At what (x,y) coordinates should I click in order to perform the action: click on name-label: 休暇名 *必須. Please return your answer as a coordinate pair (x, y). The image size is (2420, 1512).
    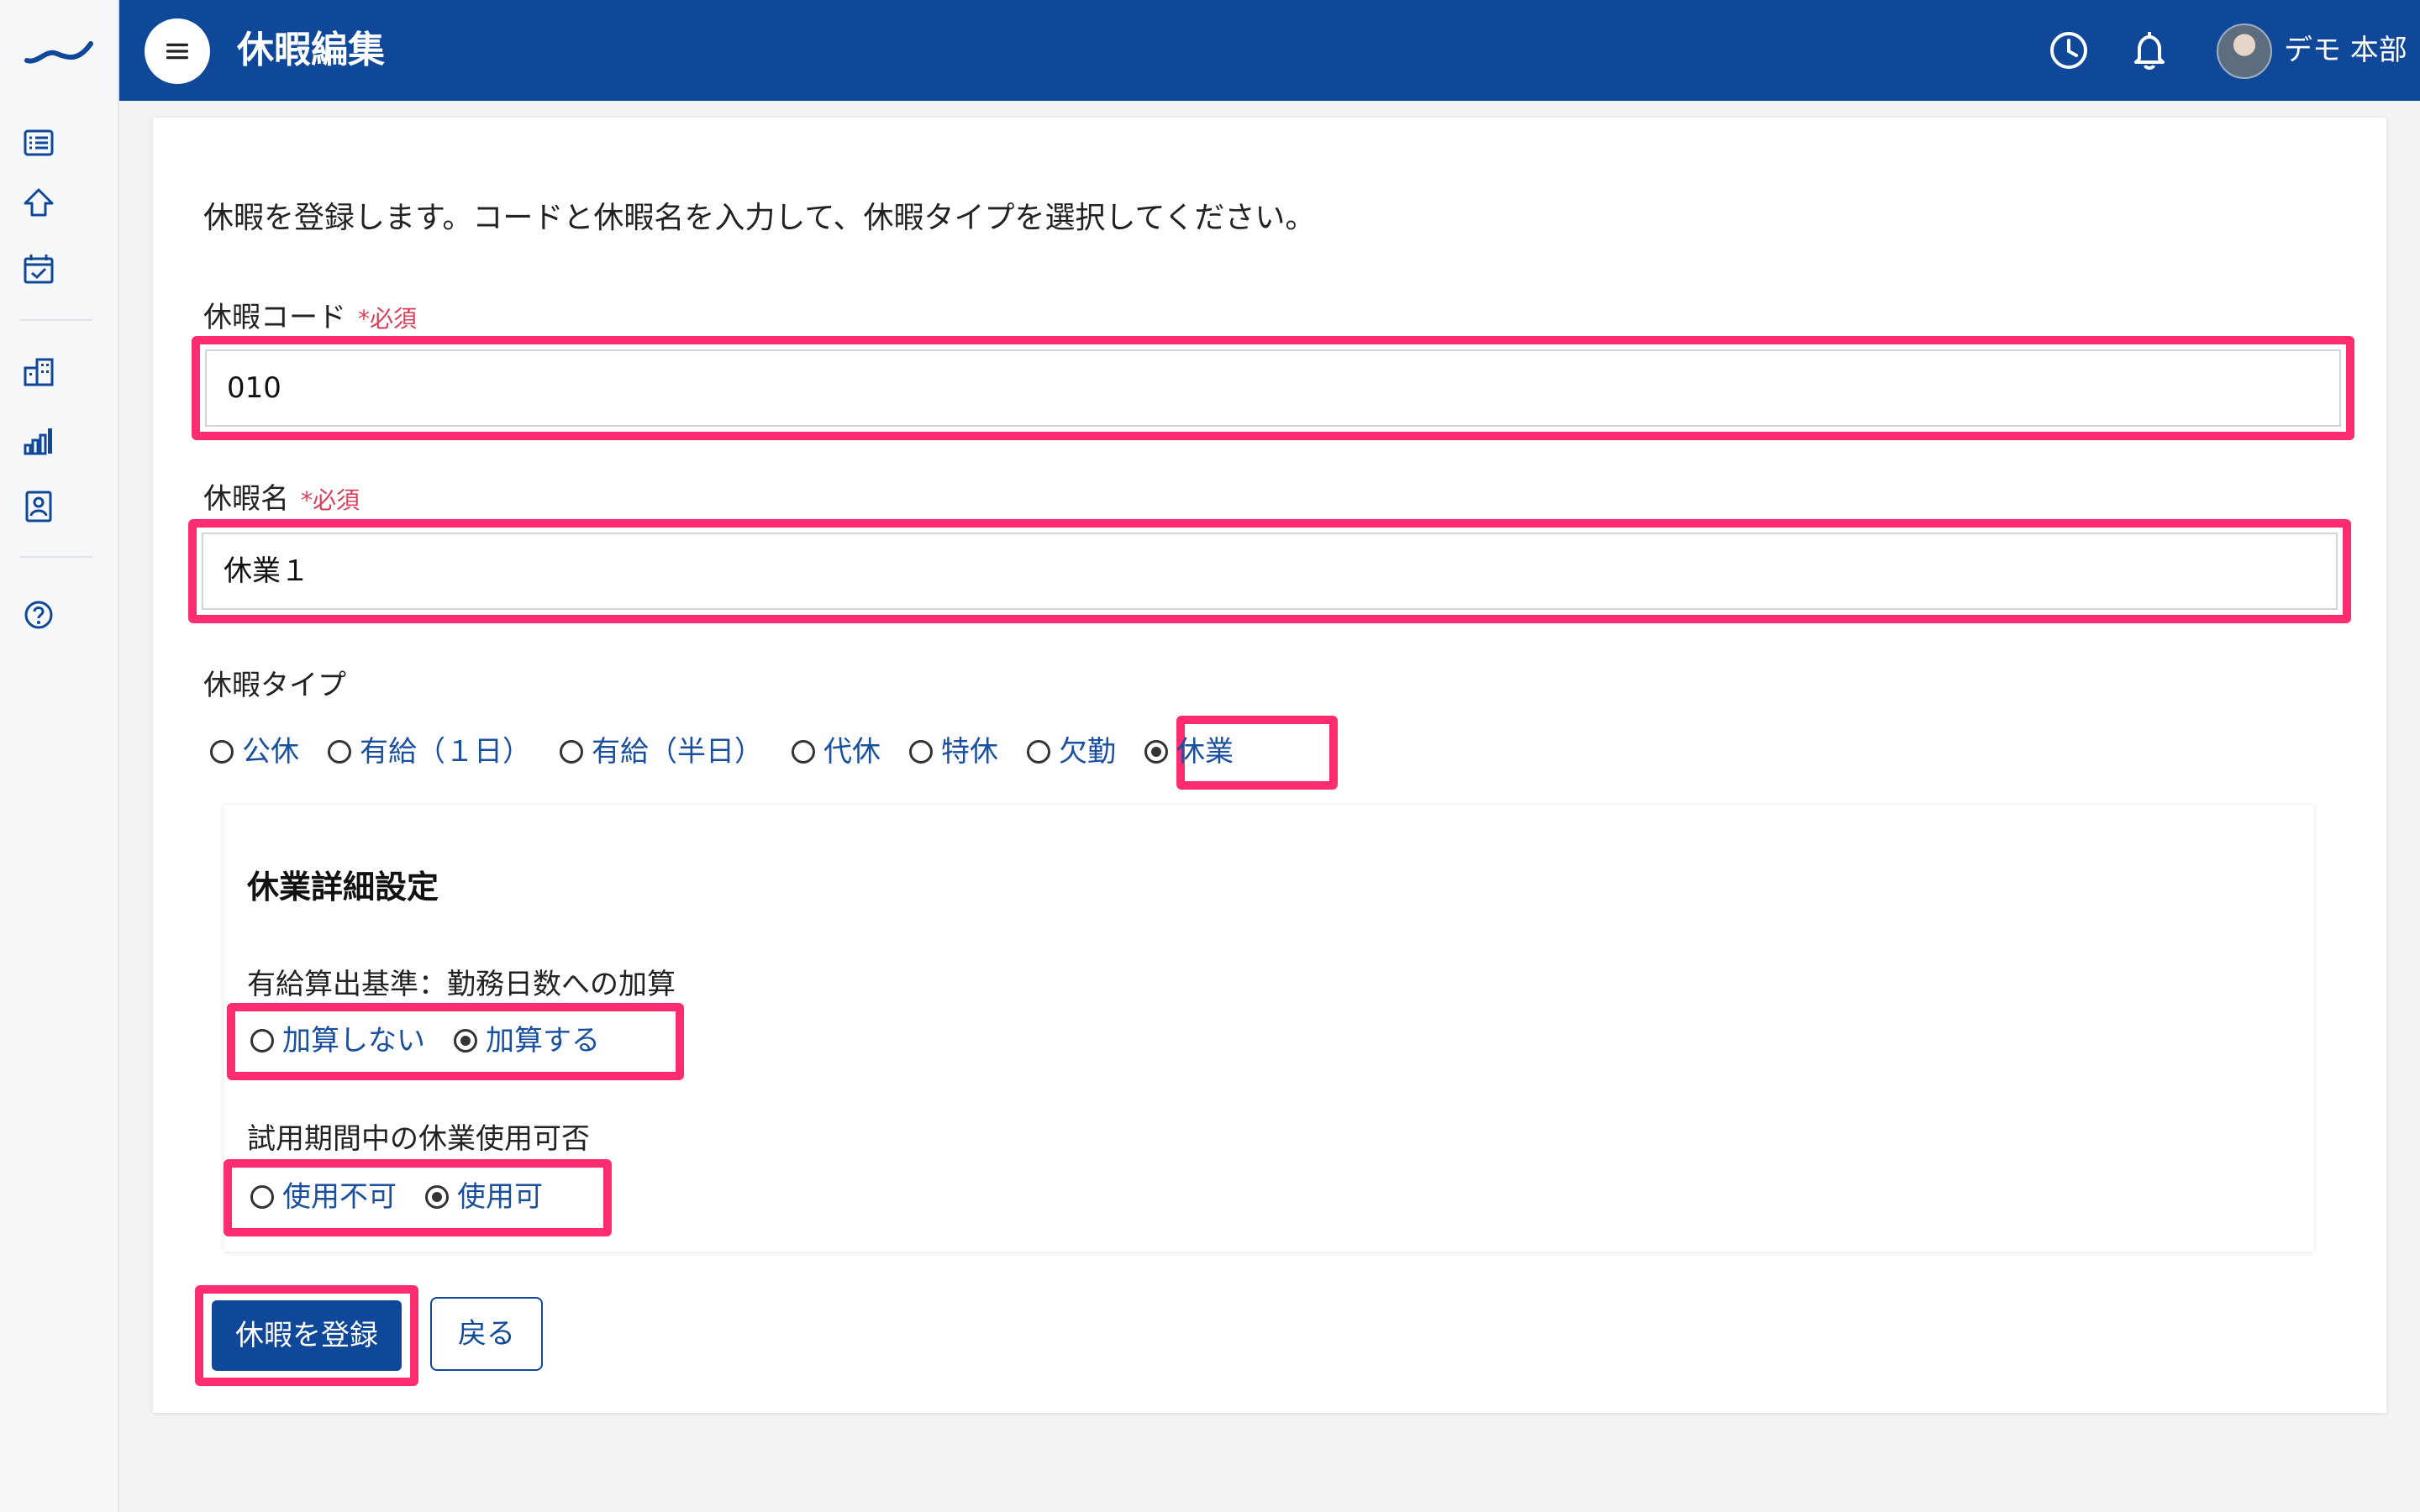
    Looking at the image, I should click on (281, 500).